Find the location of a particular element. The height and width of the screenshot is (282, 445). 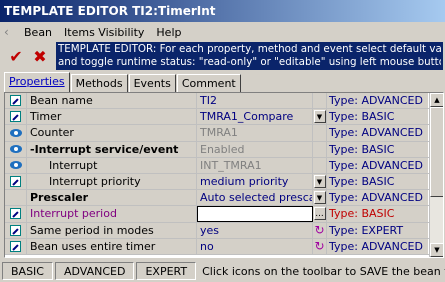

property-row: Counter TMRA1 Type: ADVANCED is located at coordinates (224, 133).